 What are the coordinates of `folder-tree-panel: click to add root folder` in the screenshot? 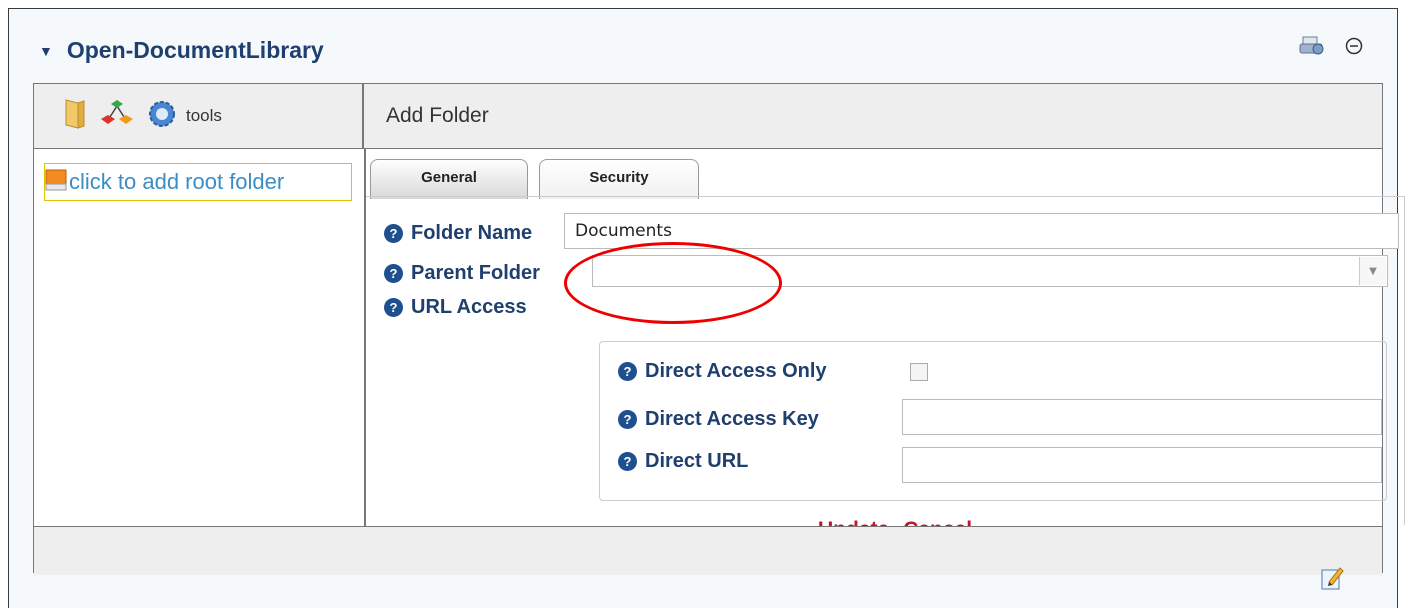 It's located at (200, 338).